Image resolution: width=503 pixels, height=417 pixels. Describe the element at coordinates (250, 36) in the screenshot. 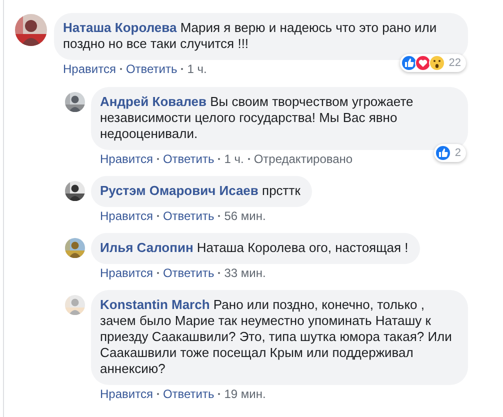

I see `comment-text: Наташа Королева Мария я верю и надеюсь что это рано или поздно но все таки случится !!!` at that location.